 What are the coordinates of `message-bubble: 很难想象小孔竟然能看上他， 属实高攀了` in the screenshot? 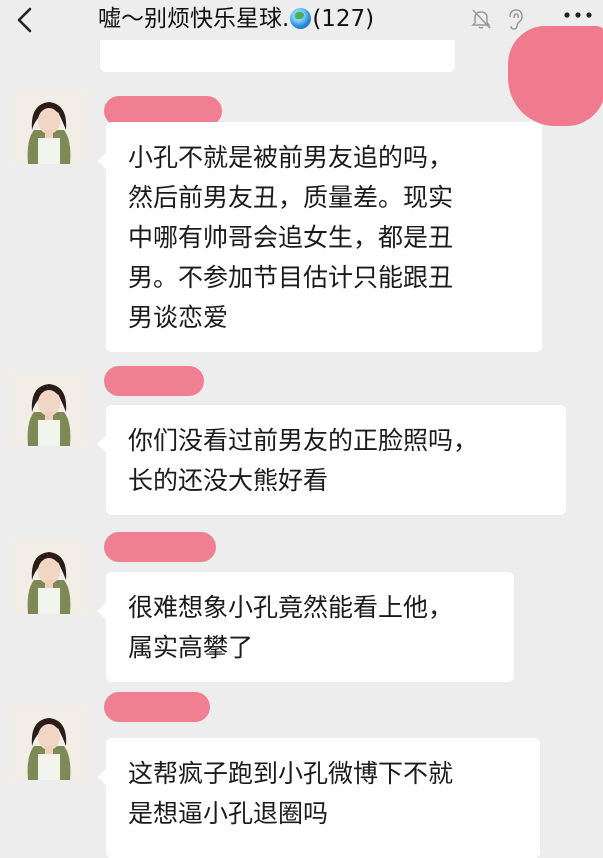 It's located at (305, 627).